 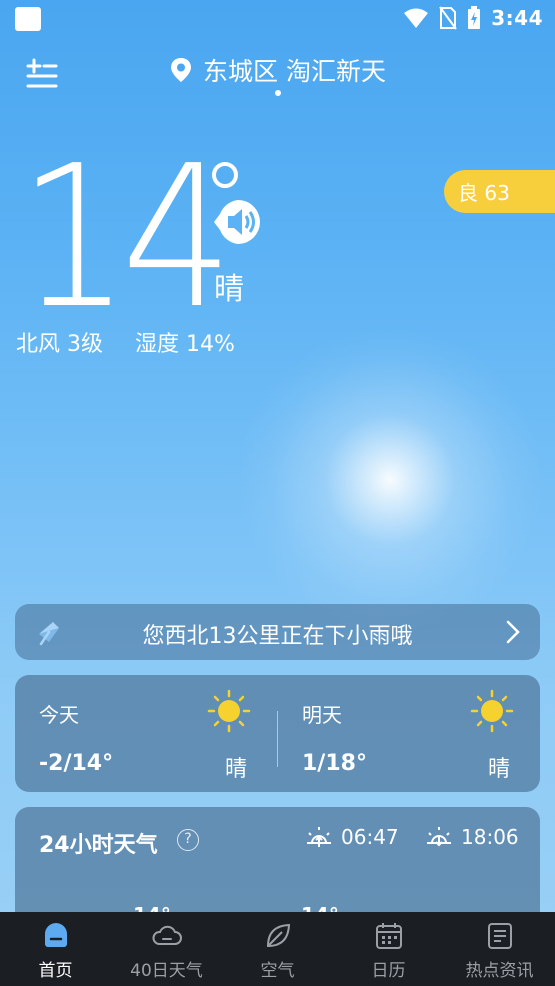 What do you see at coordinates (322, 715) in the screenshot?
I see `day-name: 明天` at bounding box center [322, 715].